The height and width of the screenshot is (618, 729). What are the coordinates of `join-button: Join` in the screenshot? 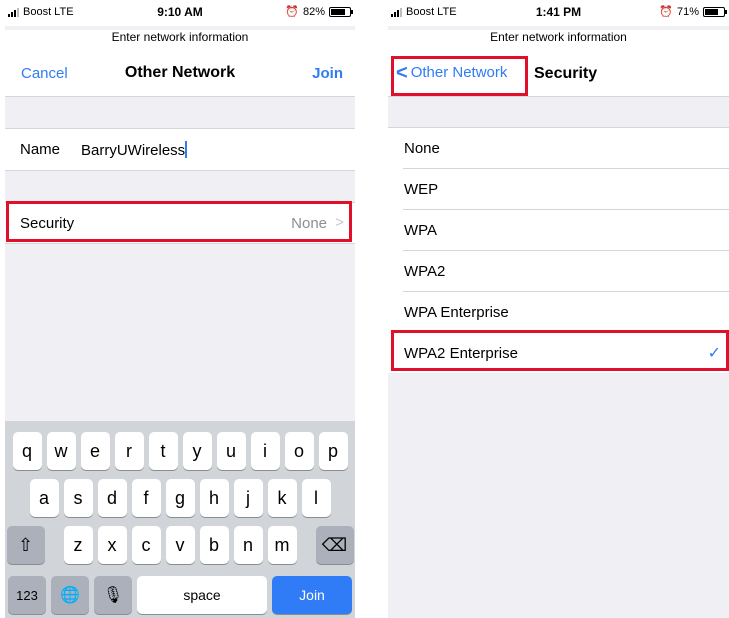 It's located at (327, 73).